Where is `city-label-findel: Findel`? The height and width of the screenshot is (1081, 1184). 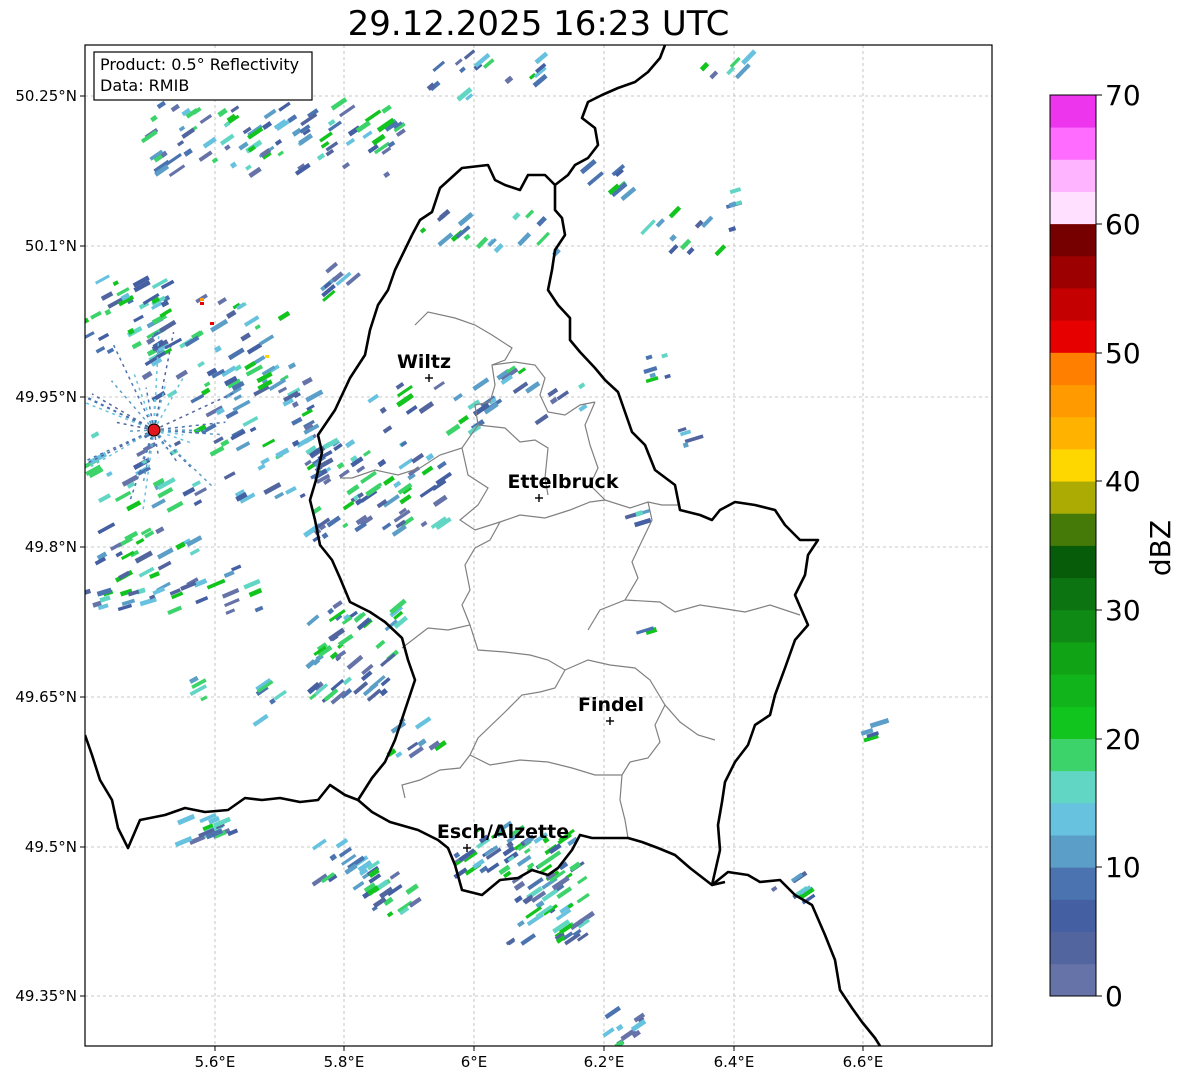
city-label-findel: Findel is located at coordinates (611, 705).